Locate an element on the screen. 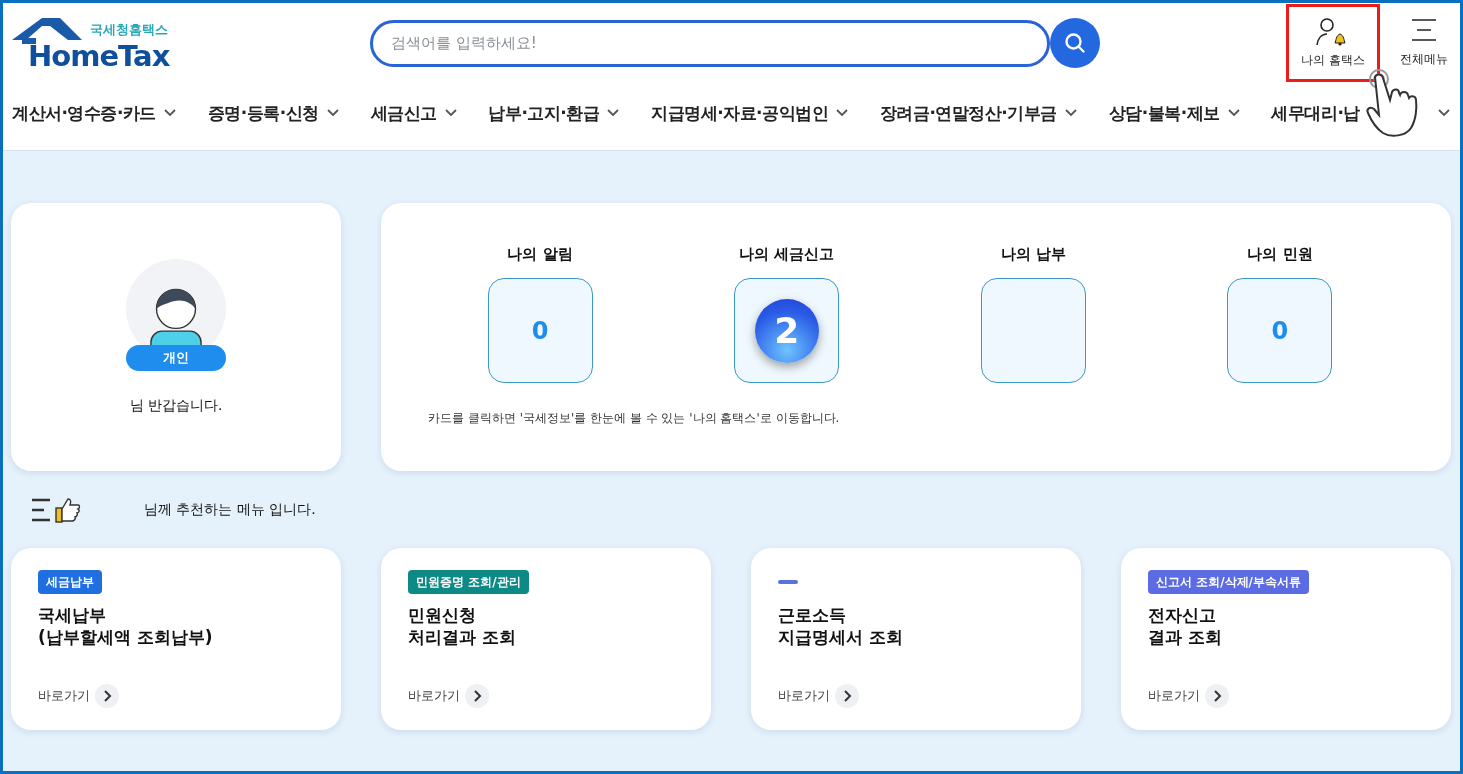 Image resolution: width=1463 pixels, height=774 pixels. search-button is located at coordinates (1075, 43).